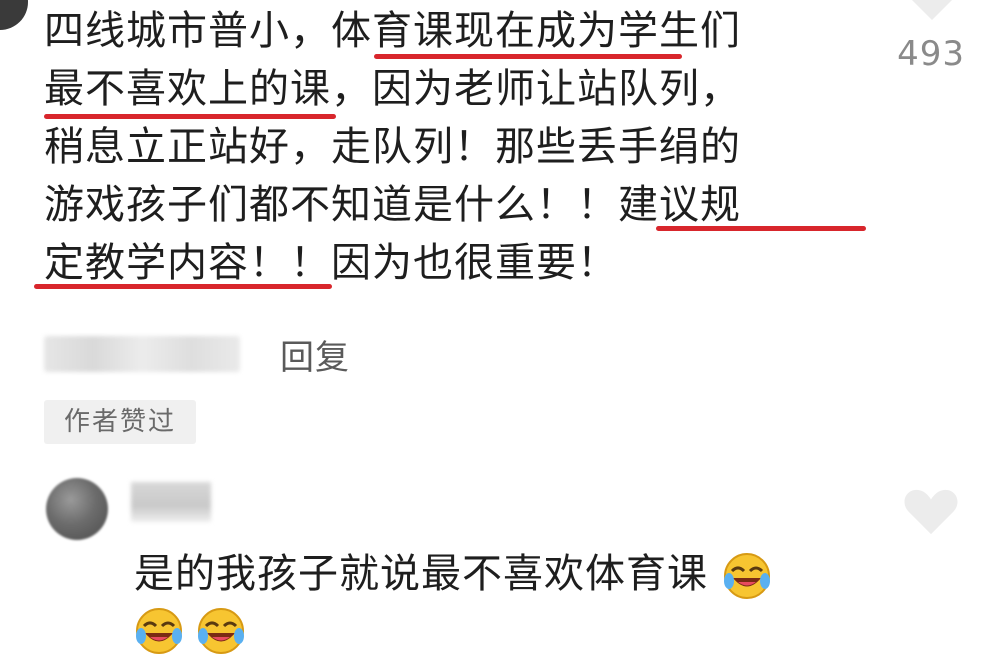  Describe the element at coordinates (120, 422) in the screenshot. I see `author-liked-badge: 作者赞过` at that location.